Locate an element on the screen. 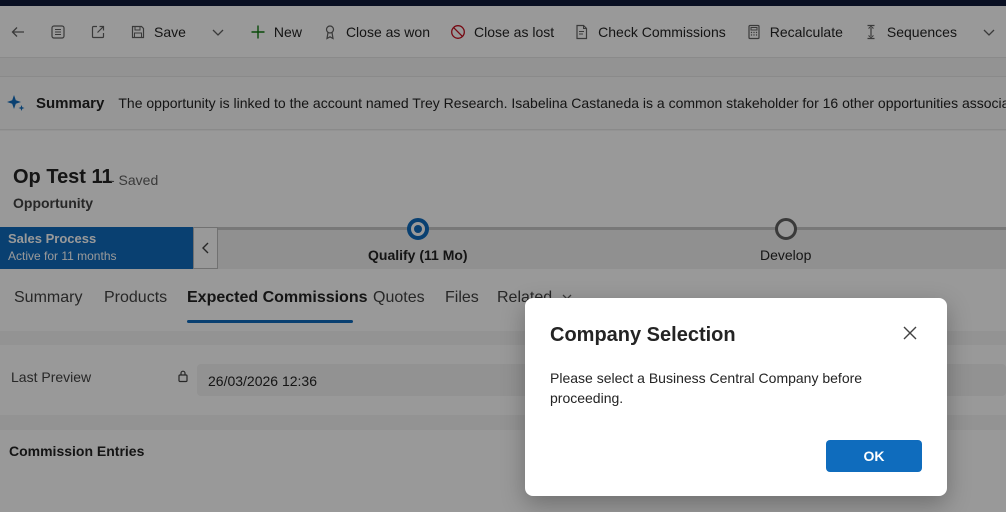  ok-button: OK is located at coordinates (874, 456).